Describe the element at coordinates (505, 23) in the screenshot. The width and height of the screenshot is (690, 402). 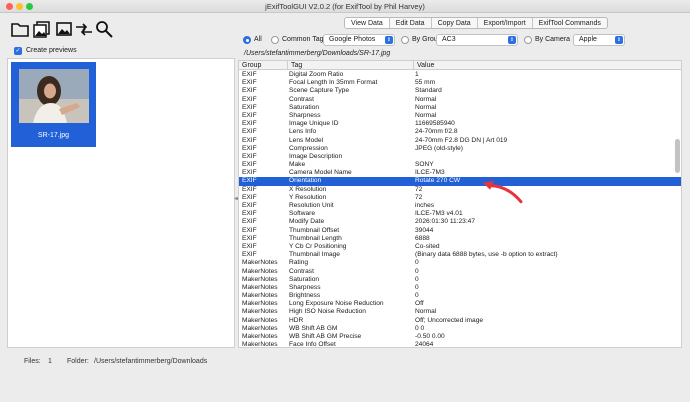
I see `tab-export-import: Export/Import` at that location.